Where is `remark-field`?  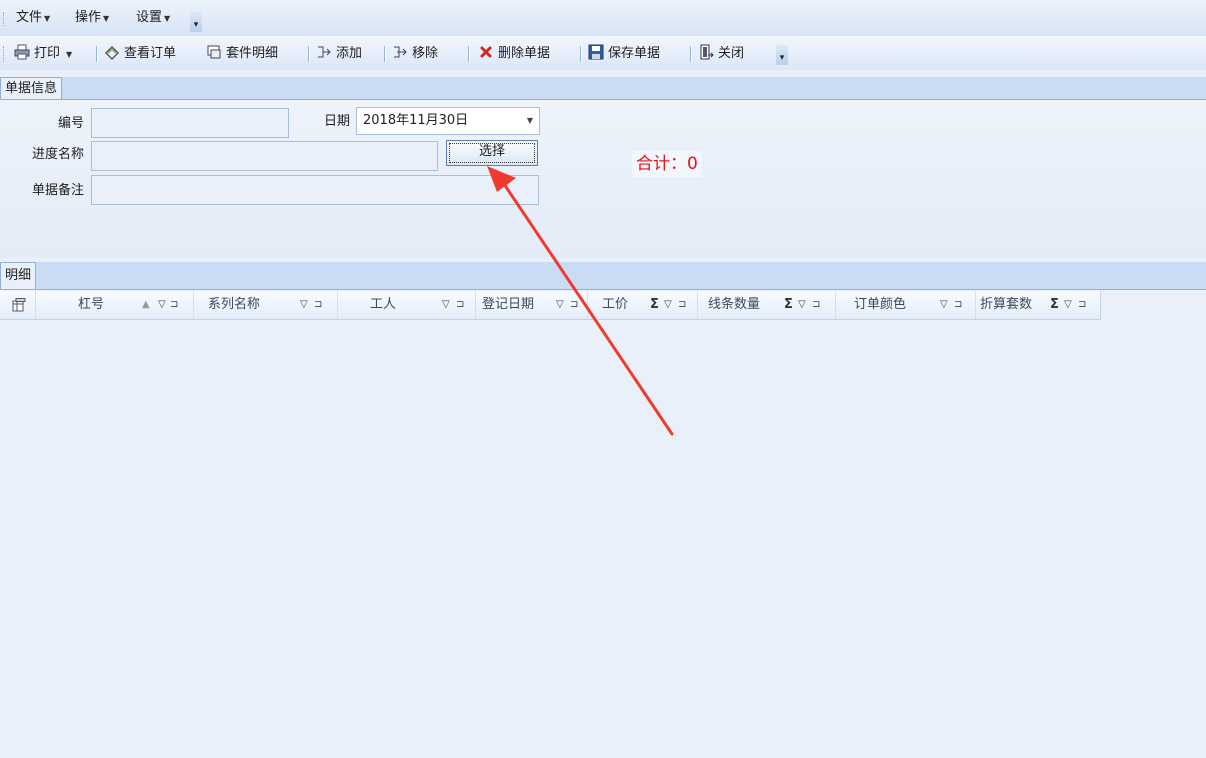 remark-field is located at coordinates (315, 190).